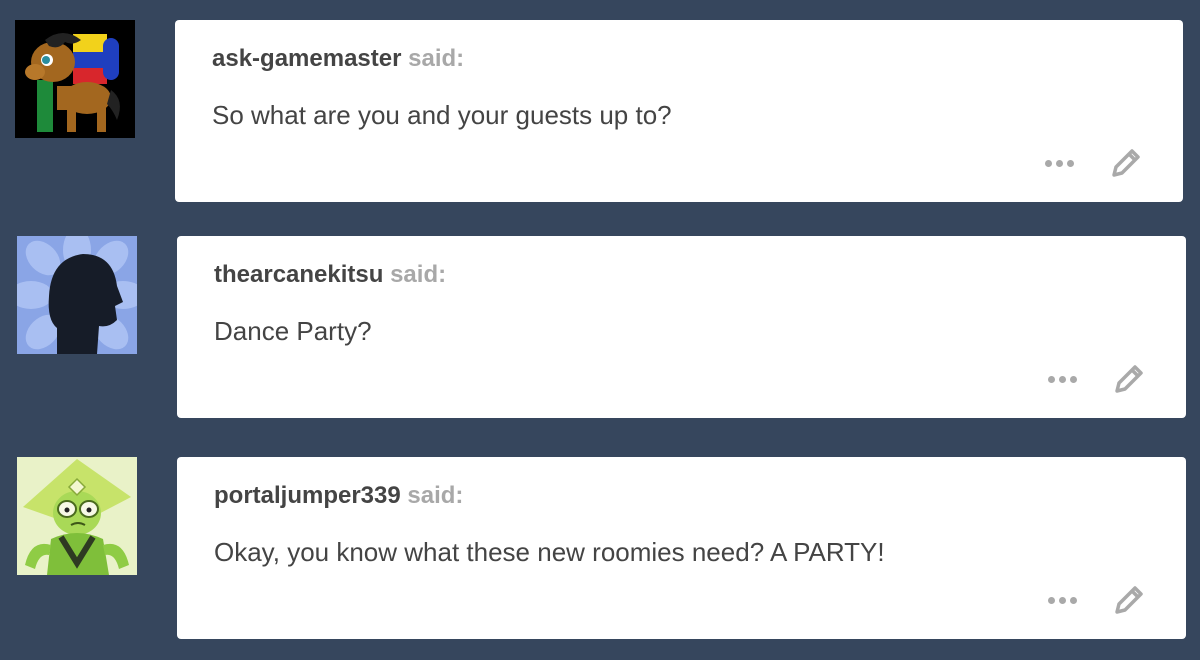 Image resolution: width=1200 pixels, height=660 pixels. What do you see at coordinates (306, 58) in the screenshot?
I see `asker-username: ask-gamemaster` at bounding box center [306, 58].